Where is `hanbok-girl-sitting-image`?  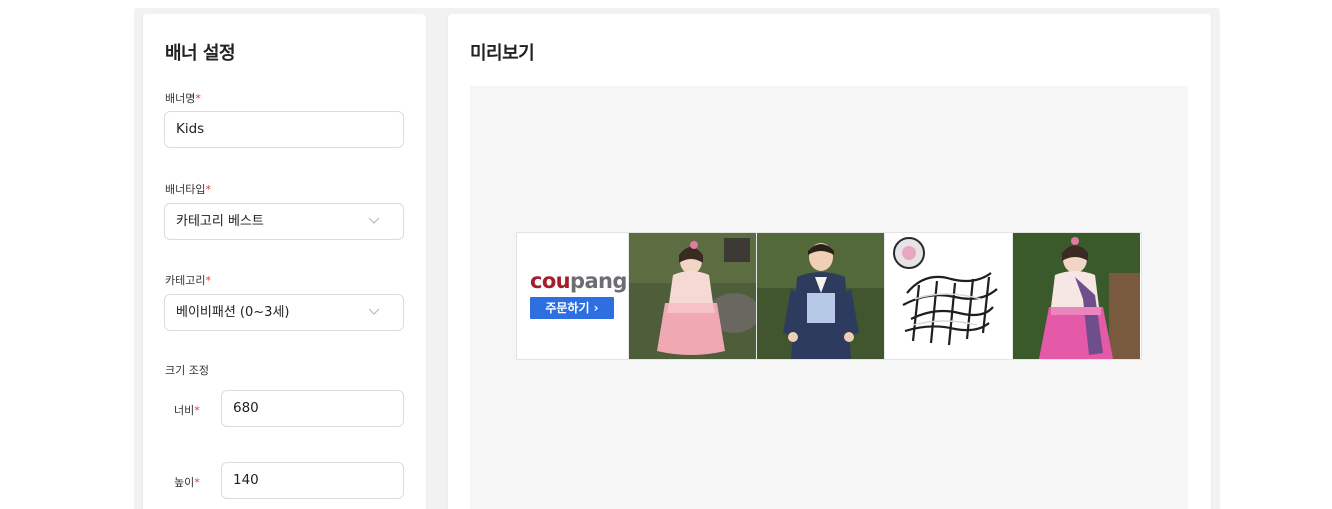
hanbok-girl-sitting-image is located at coordinates (692, 296).